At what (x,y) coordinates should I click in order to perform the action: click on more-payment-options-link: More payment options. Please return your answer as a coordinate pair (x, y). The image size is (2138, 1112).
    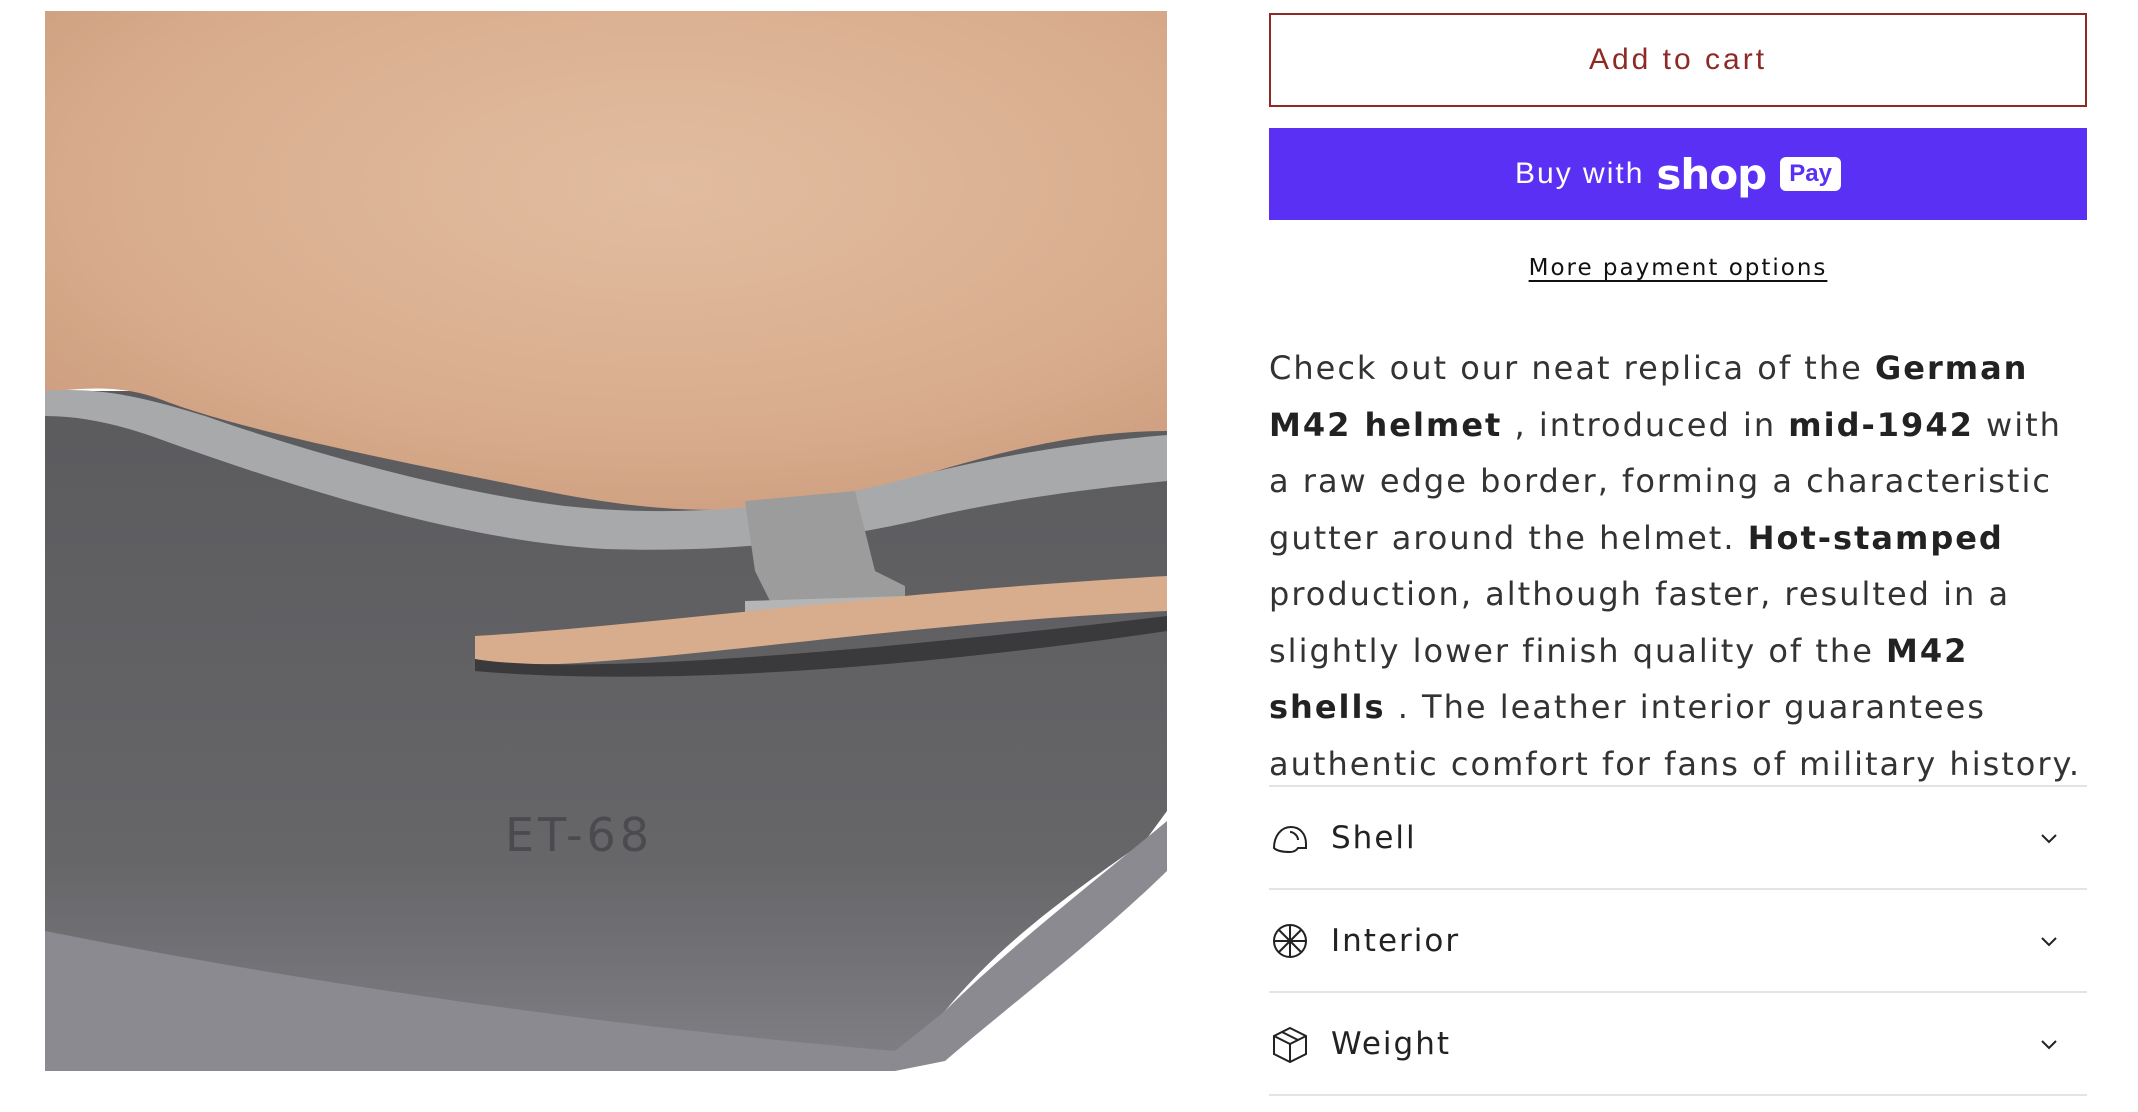
    Looking at the image, I should click on (1678, 268).